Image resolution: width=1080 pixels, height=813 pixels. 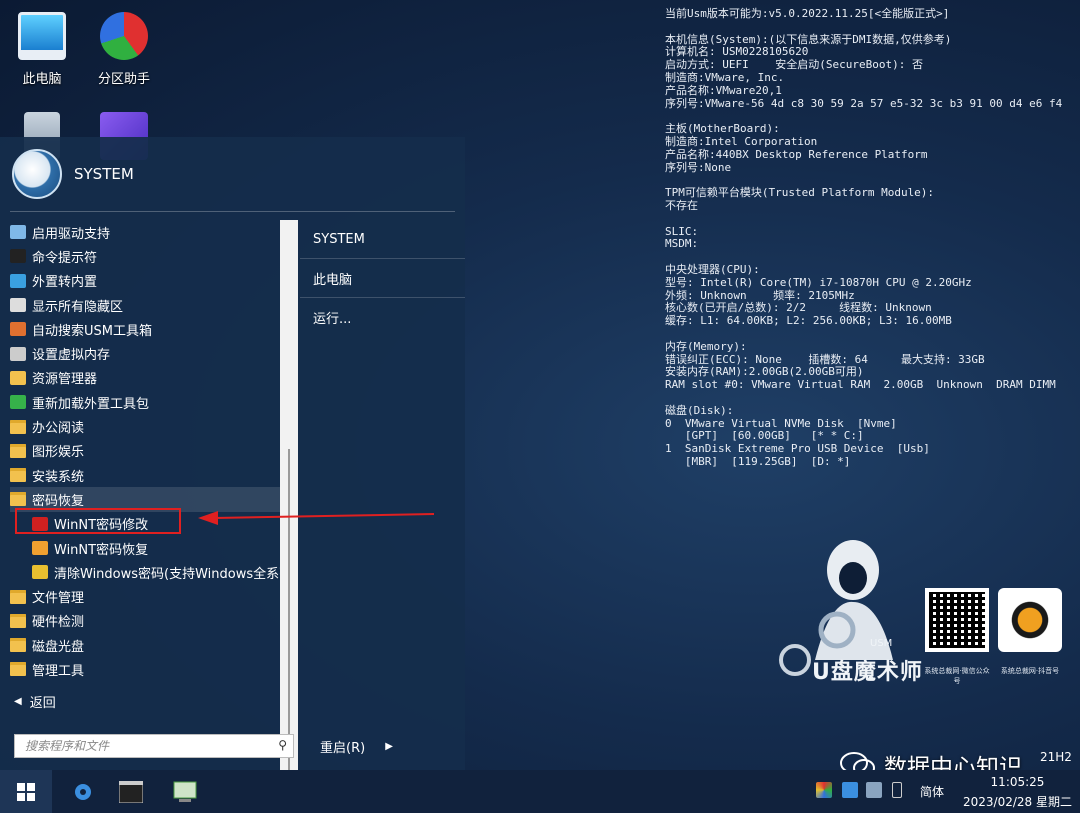 I want to click on menu-item: 自动搜索USM工具箱, so click(x=145, y=329).